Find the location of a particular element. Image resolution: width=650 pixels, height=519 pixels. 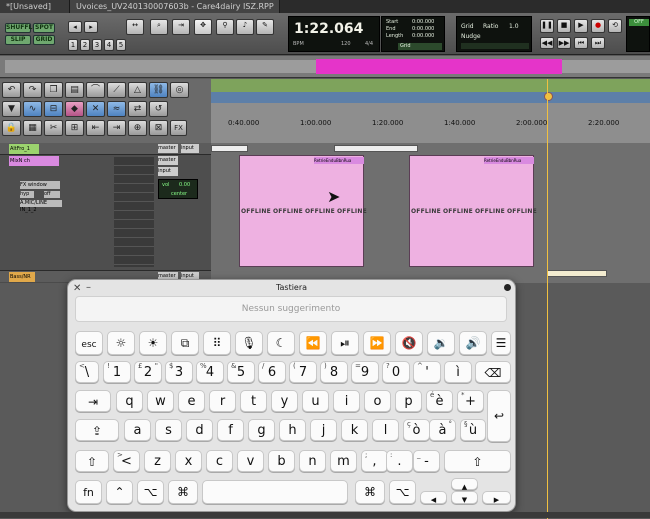

key-e: e is located at coordinates (191, 401).